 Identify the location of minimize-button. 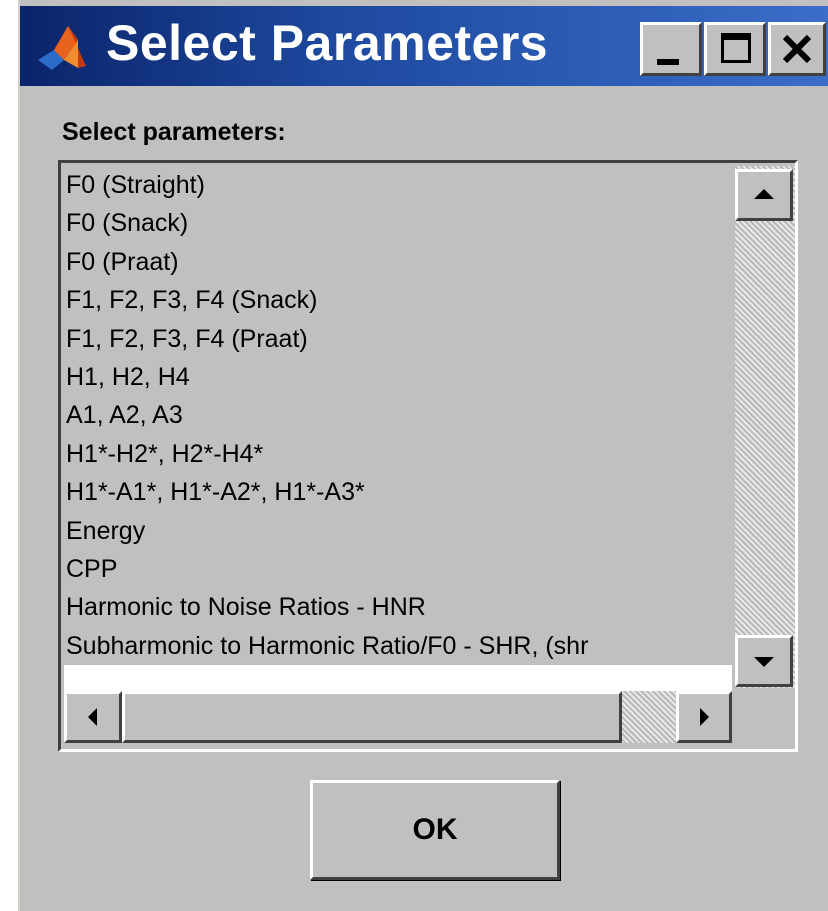
(671, 49).